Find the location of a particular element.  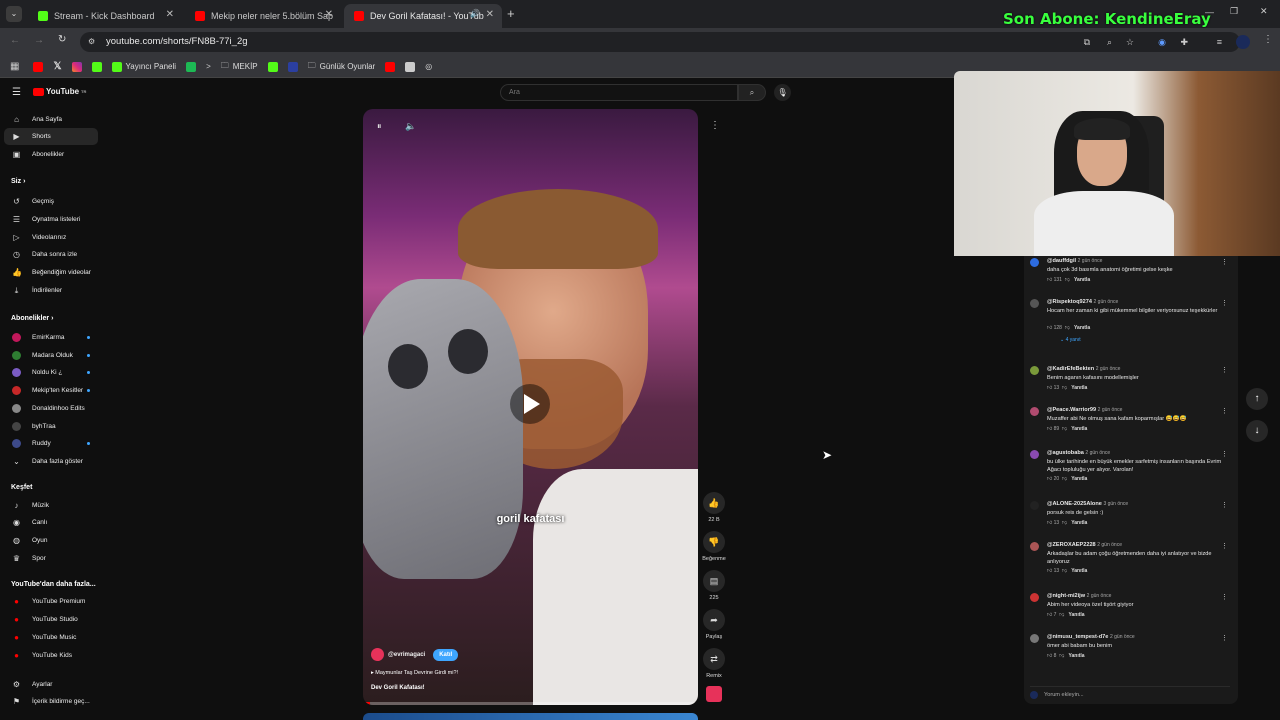

sidebar-item-sports: ♛ Spor is located at coordinates (51, 558).